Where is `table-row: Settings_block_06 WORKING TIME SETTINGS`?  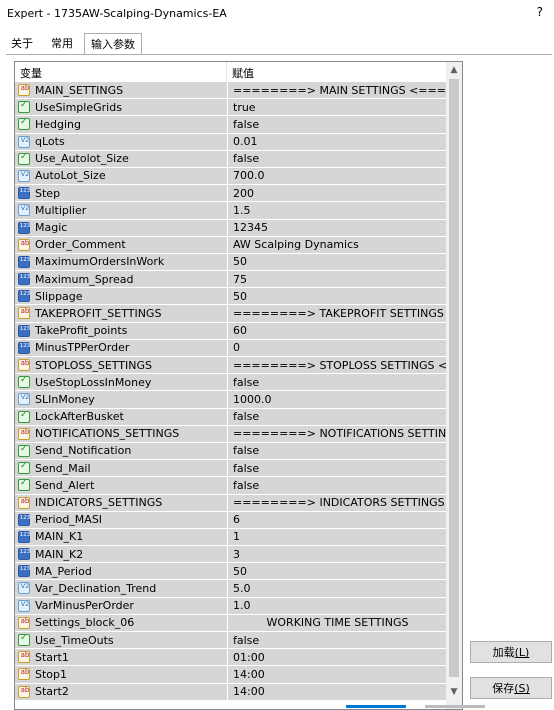 table-row: Settings_block_06 WORKING TIME SETTINGS is located at coordinates (231, 623).